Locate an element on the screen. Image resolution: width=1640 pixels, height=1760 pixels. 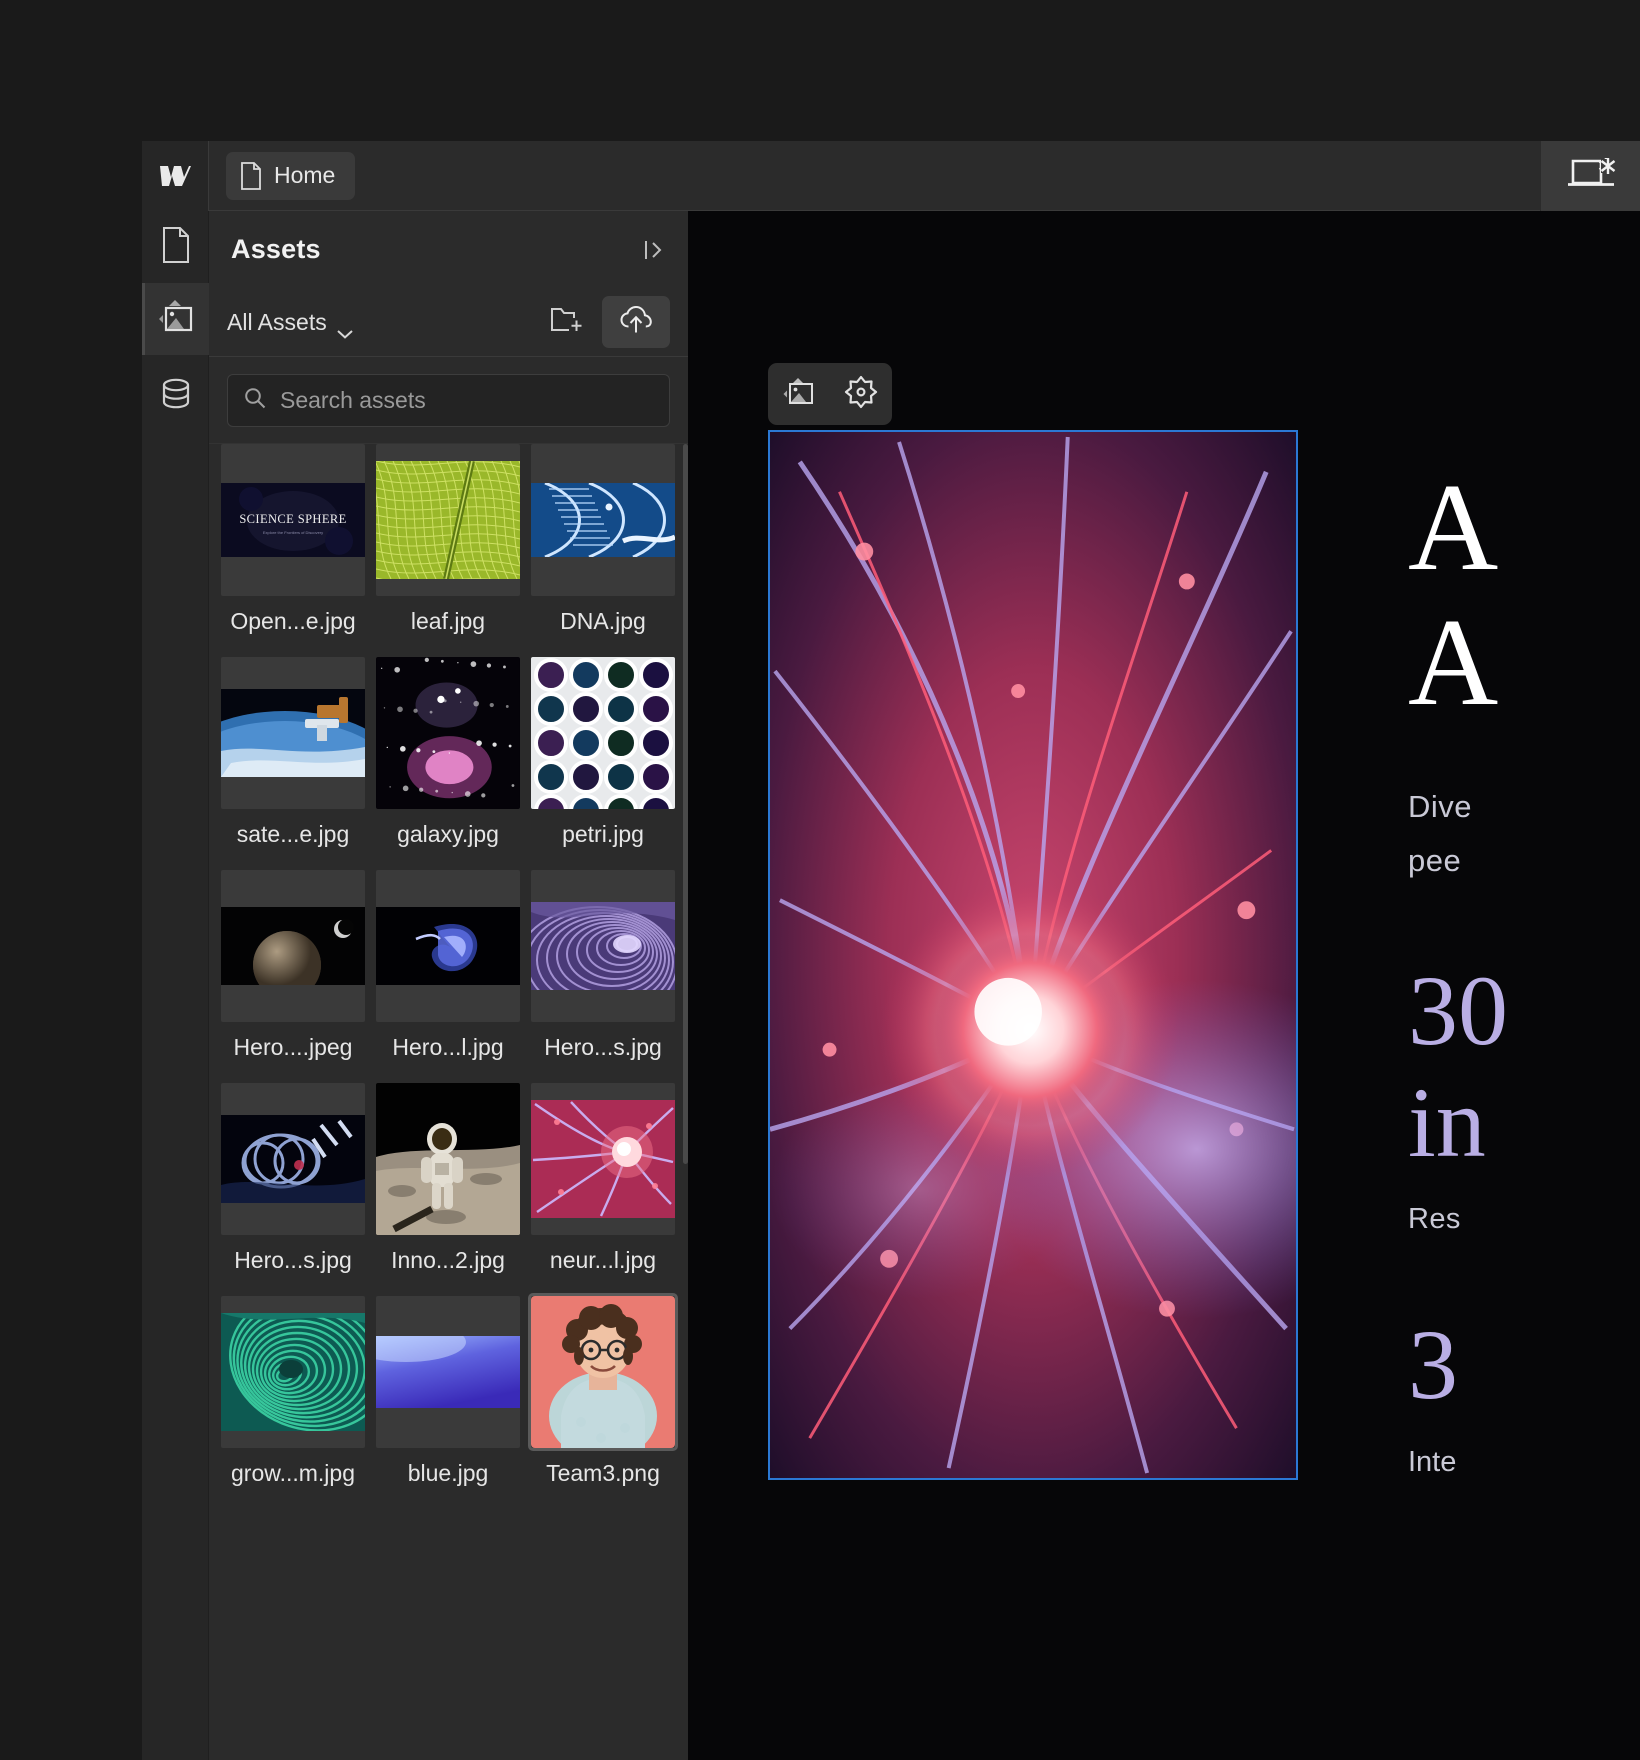
asset-item: blue.jpg is located at coordinates (448, 1396).